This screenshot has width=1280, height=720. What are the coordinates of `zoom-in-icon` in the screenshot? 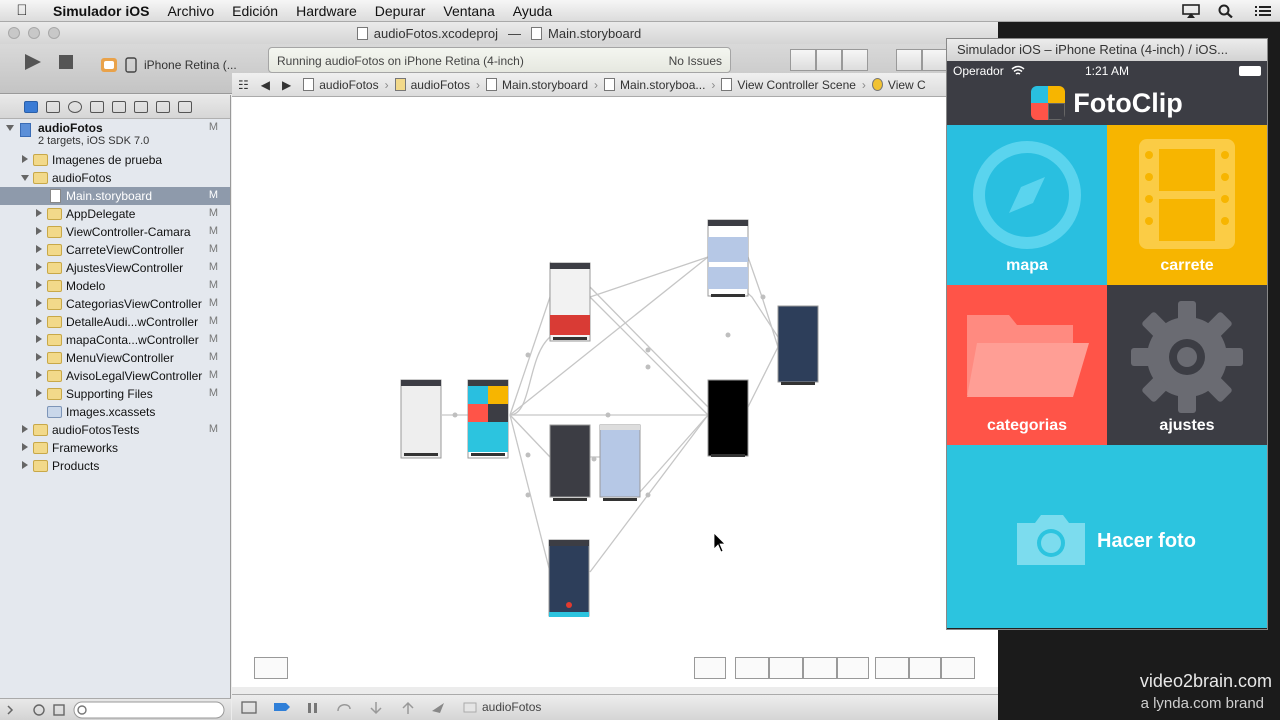 It's located at (958, 668).